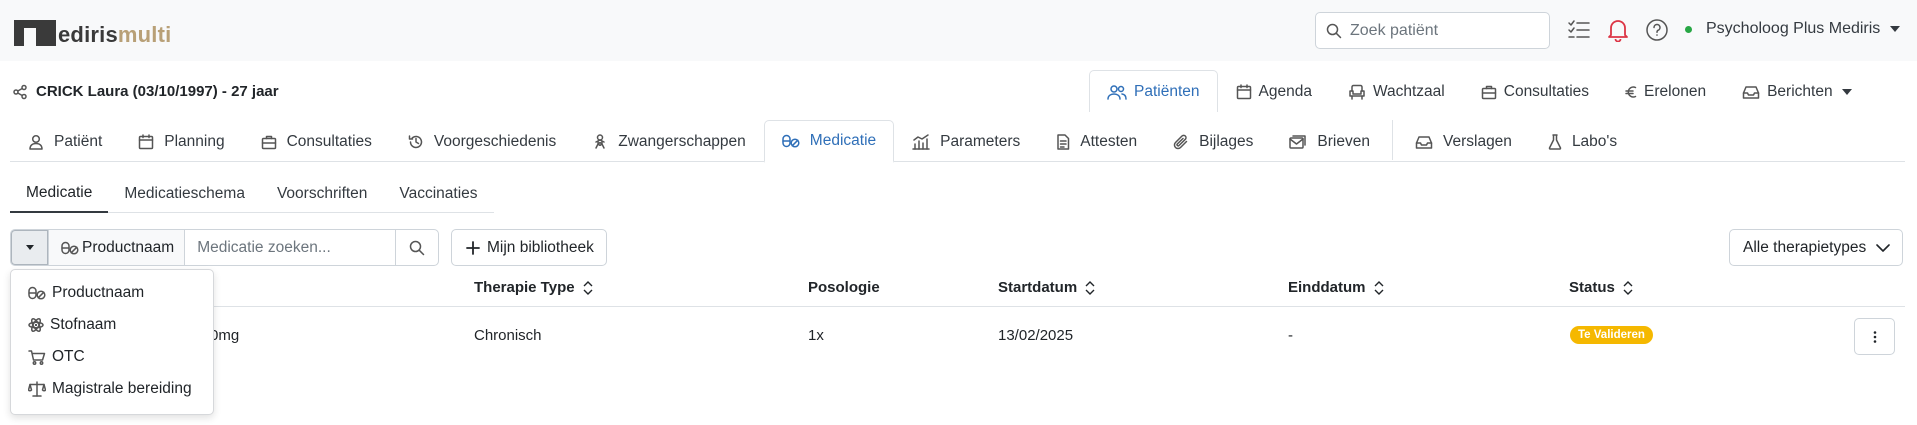 The height and width of the screenshot is (425, 1917). Describe the element at coordinates (1555, 141) in the screenshot. I see `flask-icon` at that location.